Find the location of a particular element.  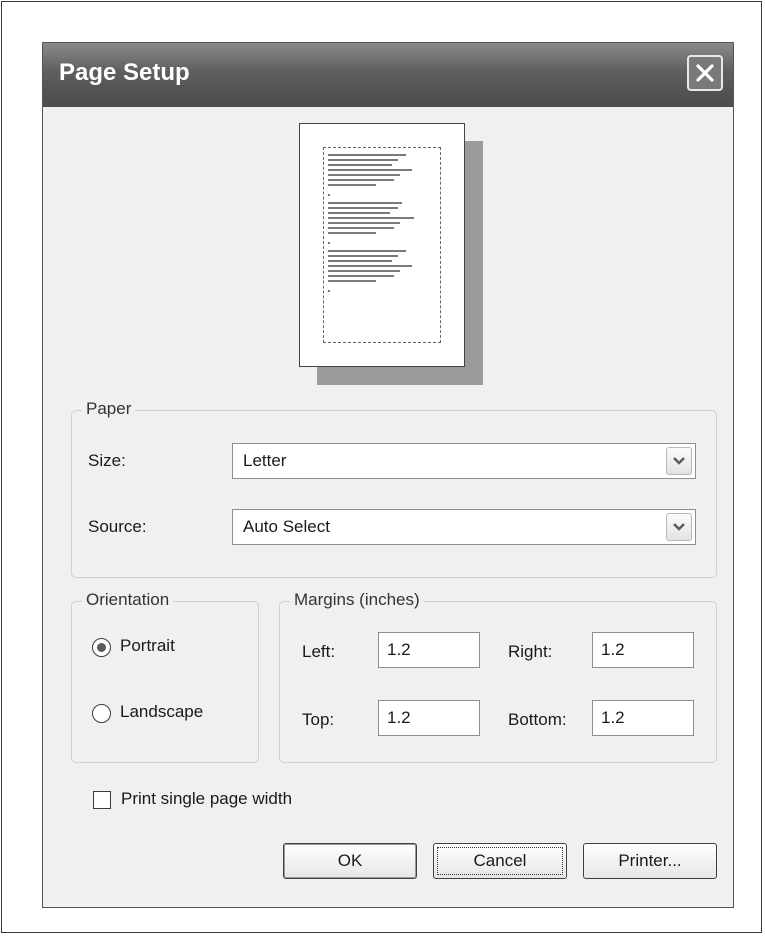

page-preview-sheet is located at coordinates (382, 245).